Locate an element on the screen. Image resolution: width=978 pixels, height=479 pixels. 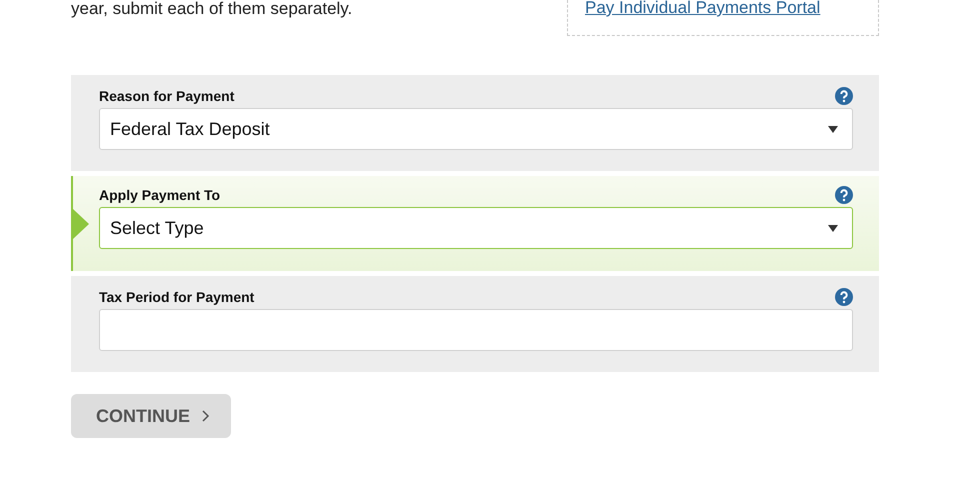
field-label: Reason for Payment is located at coordinates (166, 96).